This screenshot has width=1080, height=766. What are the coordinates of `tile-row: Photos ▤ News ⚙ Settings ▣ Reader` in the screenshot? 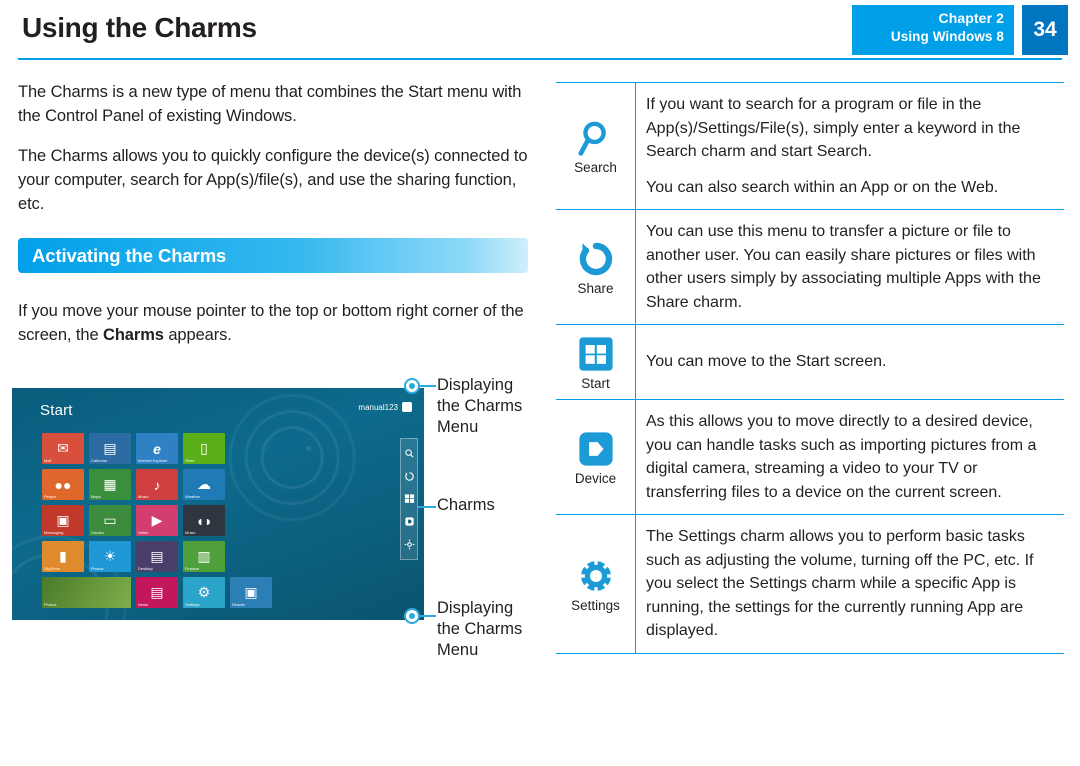 It's located at (172, 592).